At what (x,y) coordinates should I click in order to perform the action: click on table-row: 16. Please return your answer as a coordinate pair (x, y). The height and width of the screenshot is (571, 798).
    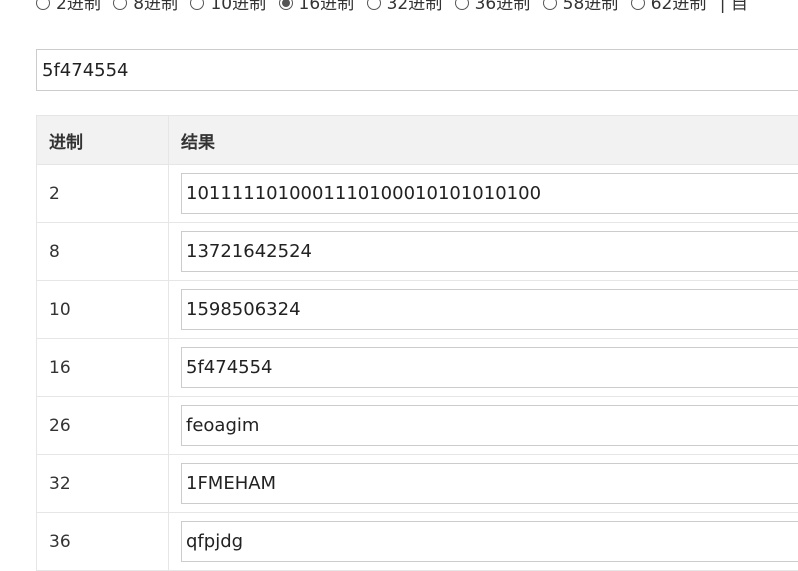
    Looking at the image, I should click on (417, 368).